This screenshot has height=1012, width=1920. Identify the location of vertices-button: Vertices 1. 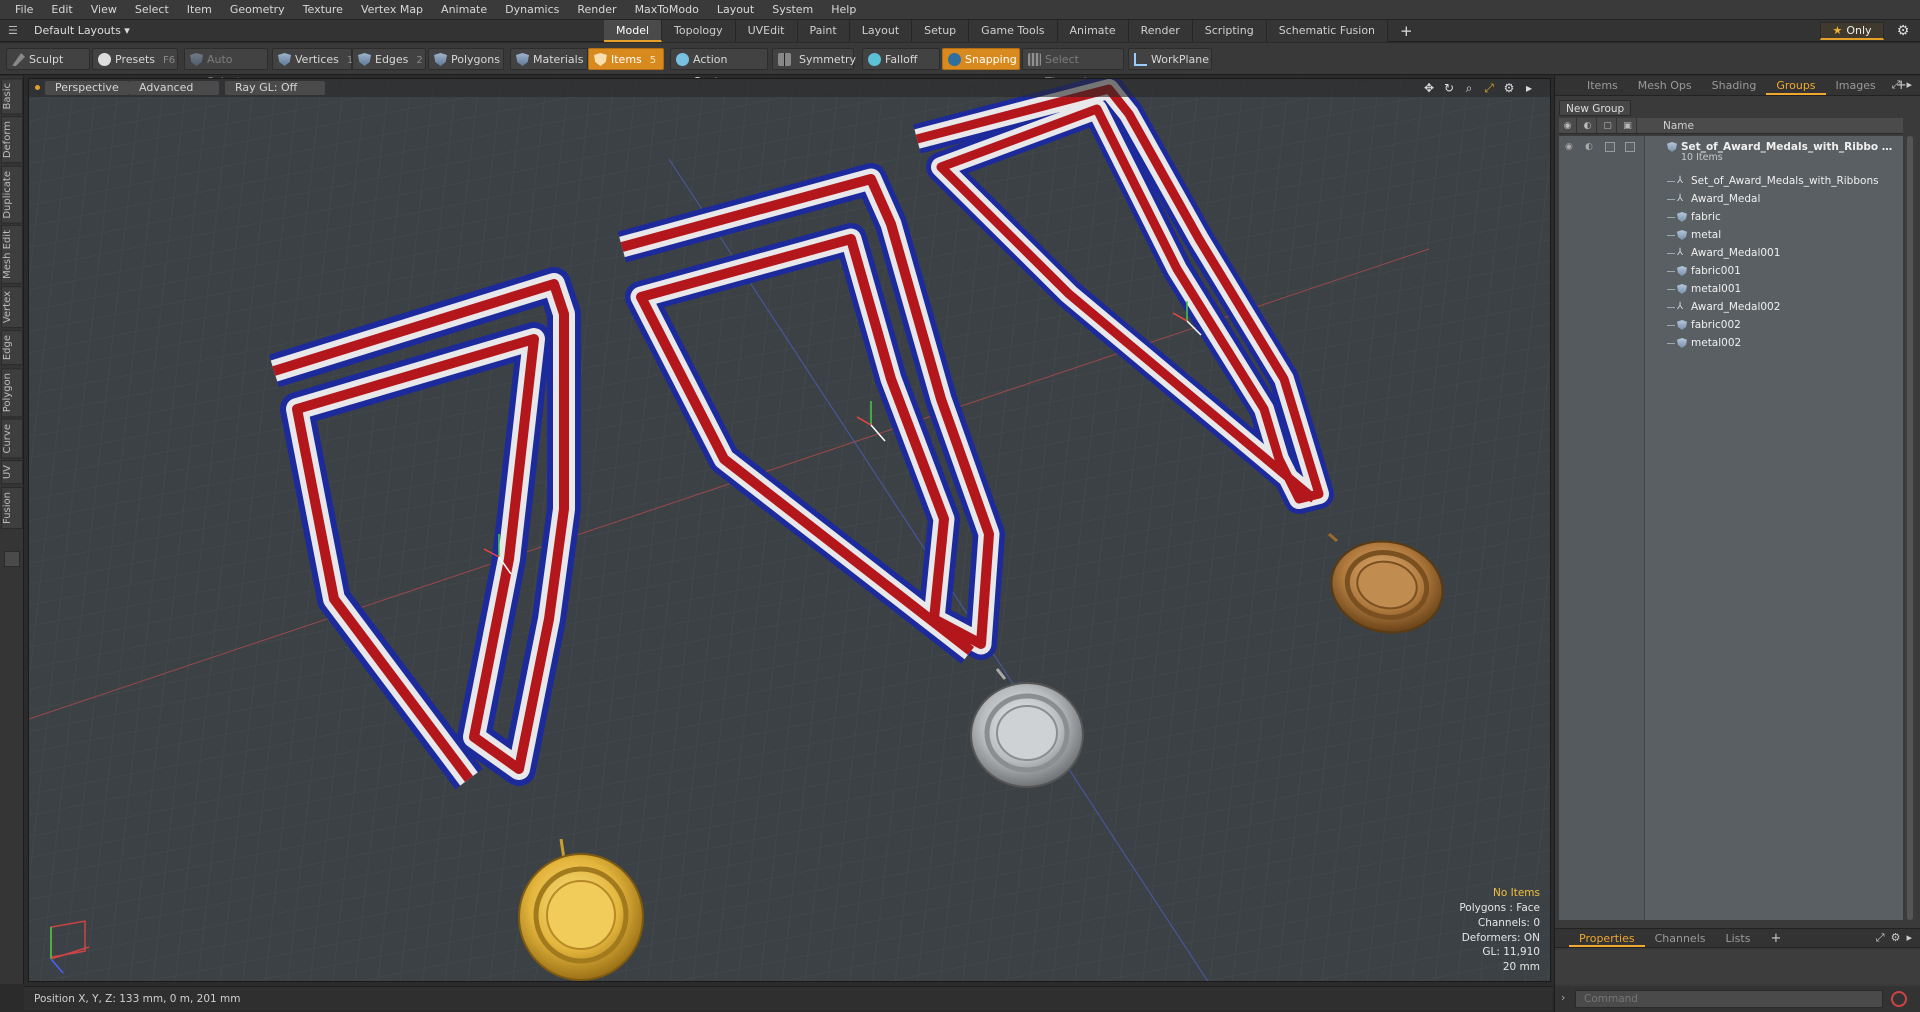
(312, 59).